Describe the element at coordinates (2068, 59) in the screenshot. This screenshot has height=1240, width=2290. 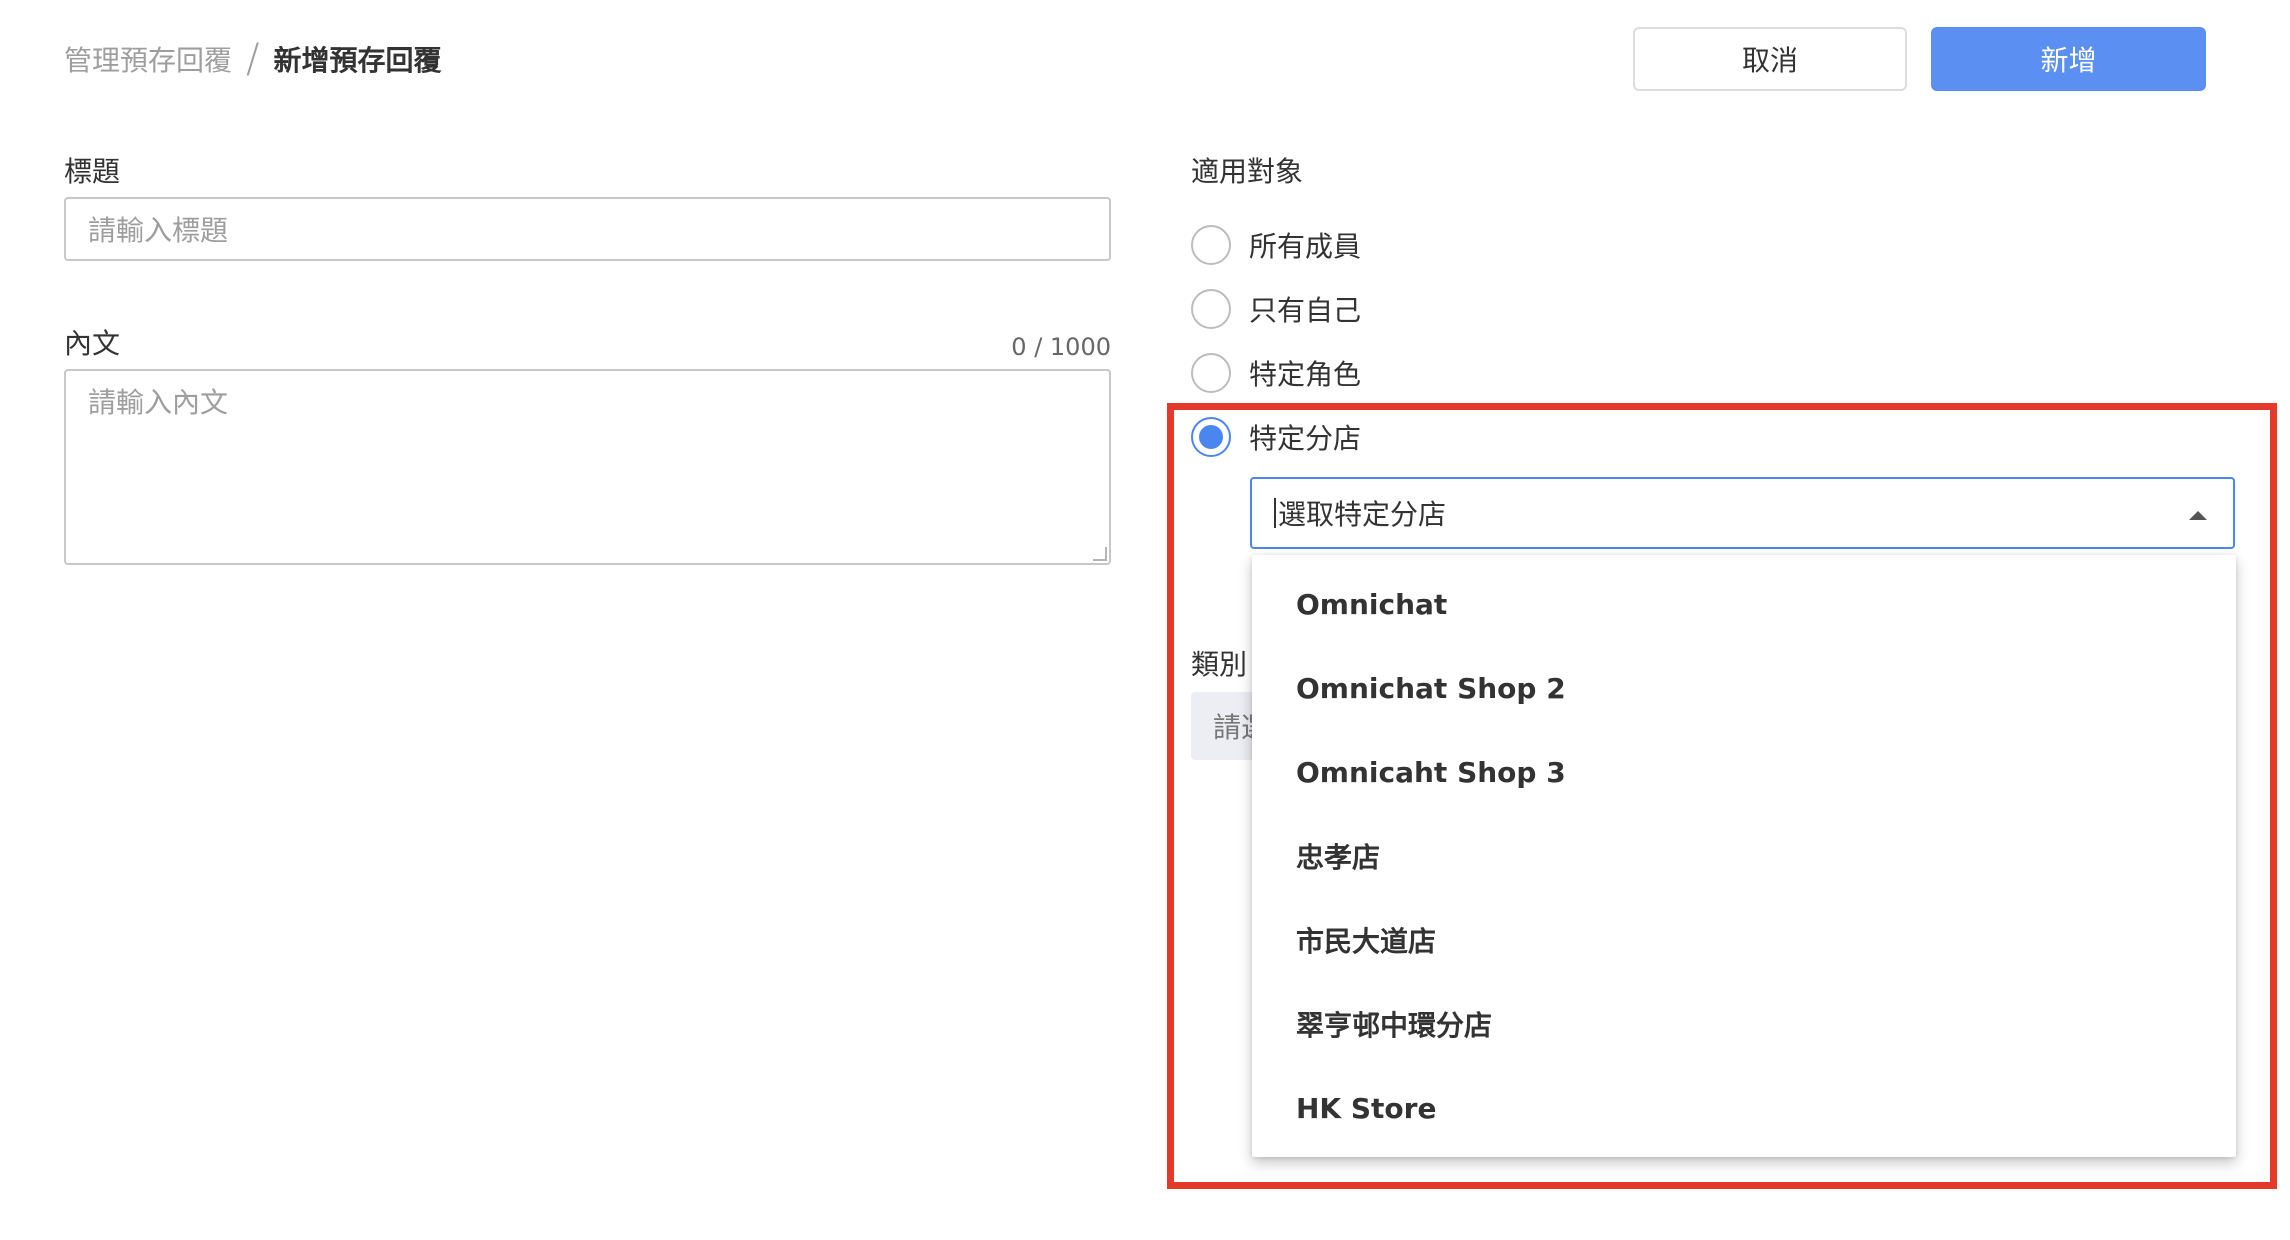
I see `add-button: 新增` at that location.